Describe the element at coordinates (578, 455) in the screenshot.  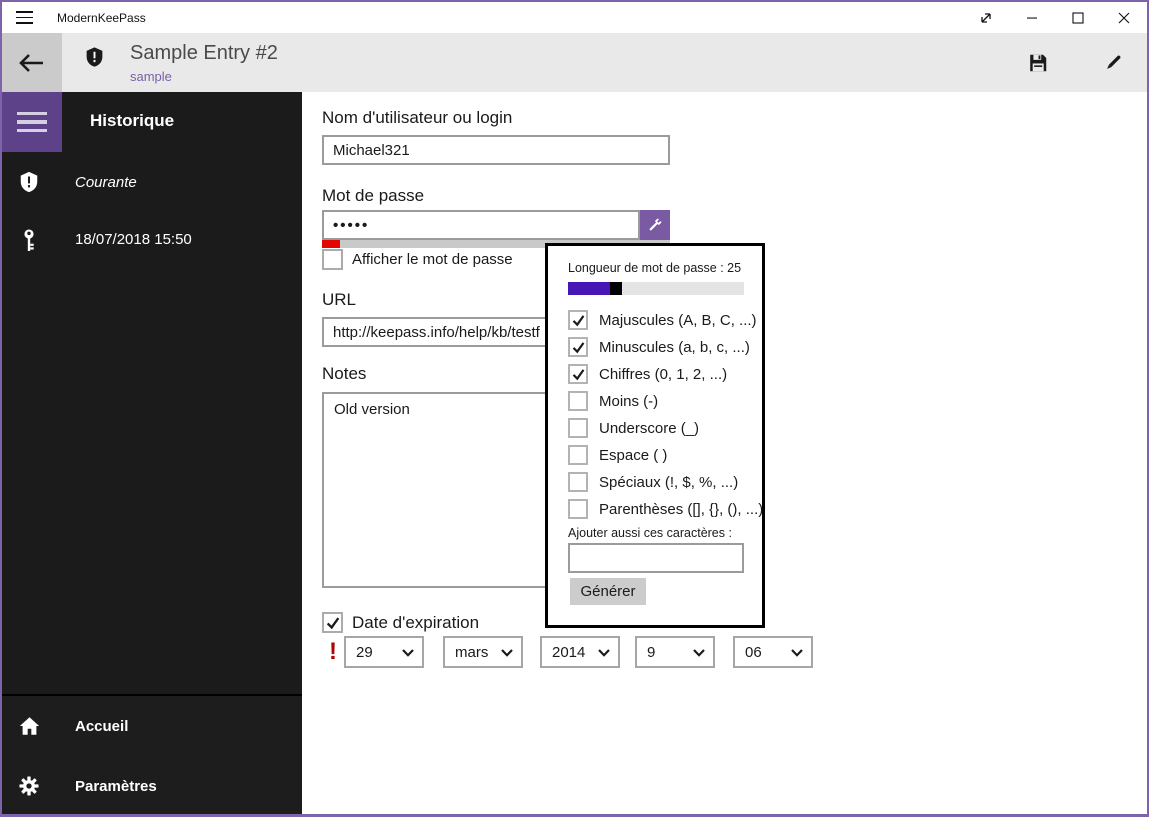
I see `space-checkbox` at that location.